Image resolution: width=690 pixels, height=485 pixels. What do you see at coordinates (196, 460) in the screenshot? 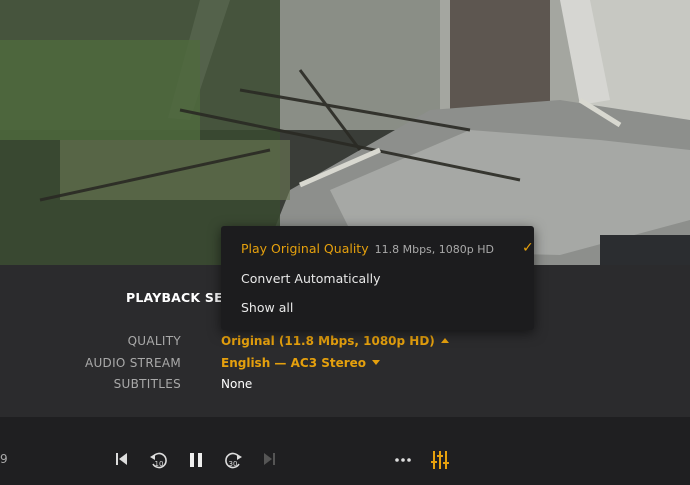
I see `pause-icon` at bounding box center [196, 460].